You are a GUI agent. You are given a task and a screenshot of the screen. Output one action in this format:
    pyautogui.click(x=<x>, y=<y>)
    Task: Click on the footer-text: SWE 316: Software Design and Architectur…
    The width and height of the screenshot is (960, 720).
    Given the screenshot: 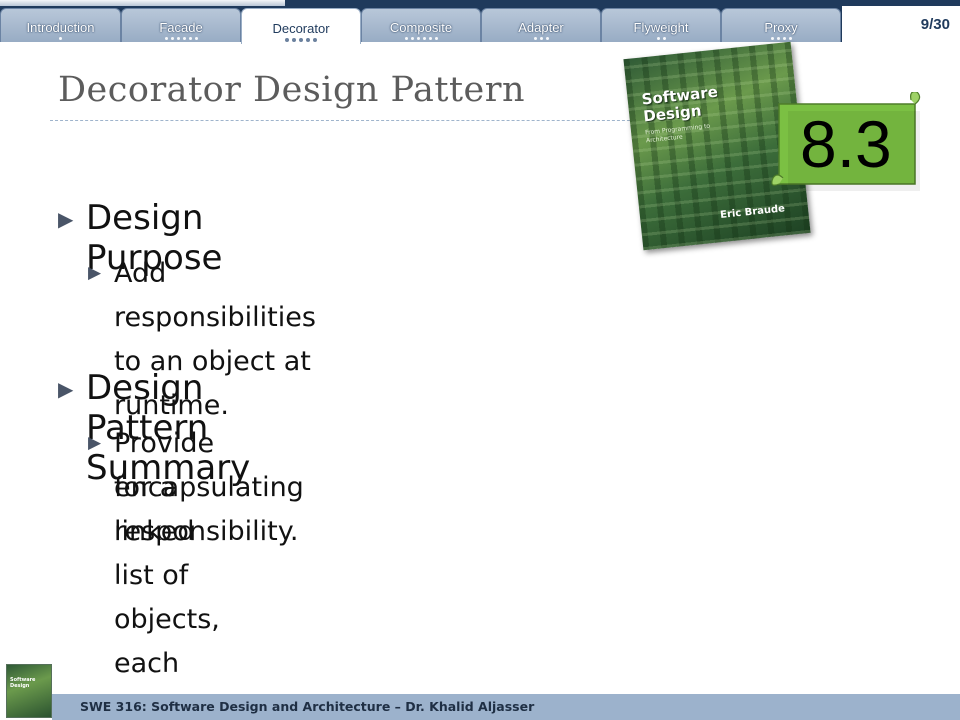 What is the action you would take?
    pyautogui.click(x=307, y=706)
    